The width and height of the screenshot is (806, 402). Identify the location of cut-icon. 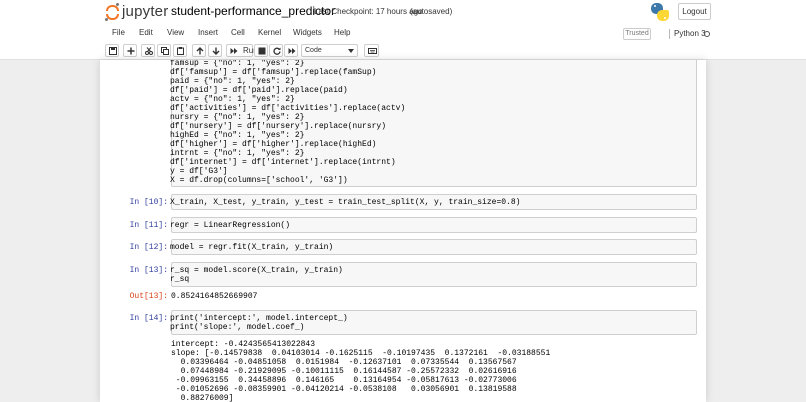
(149, 51).